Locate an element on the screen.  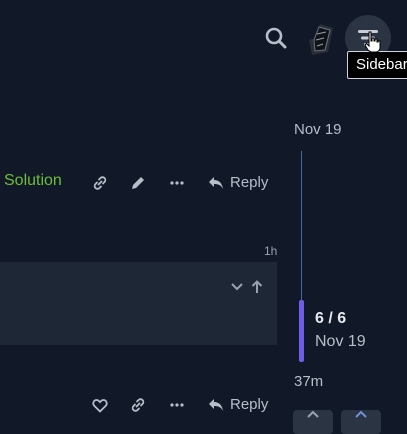
more-actions-button is located at coordinates (177, 183).